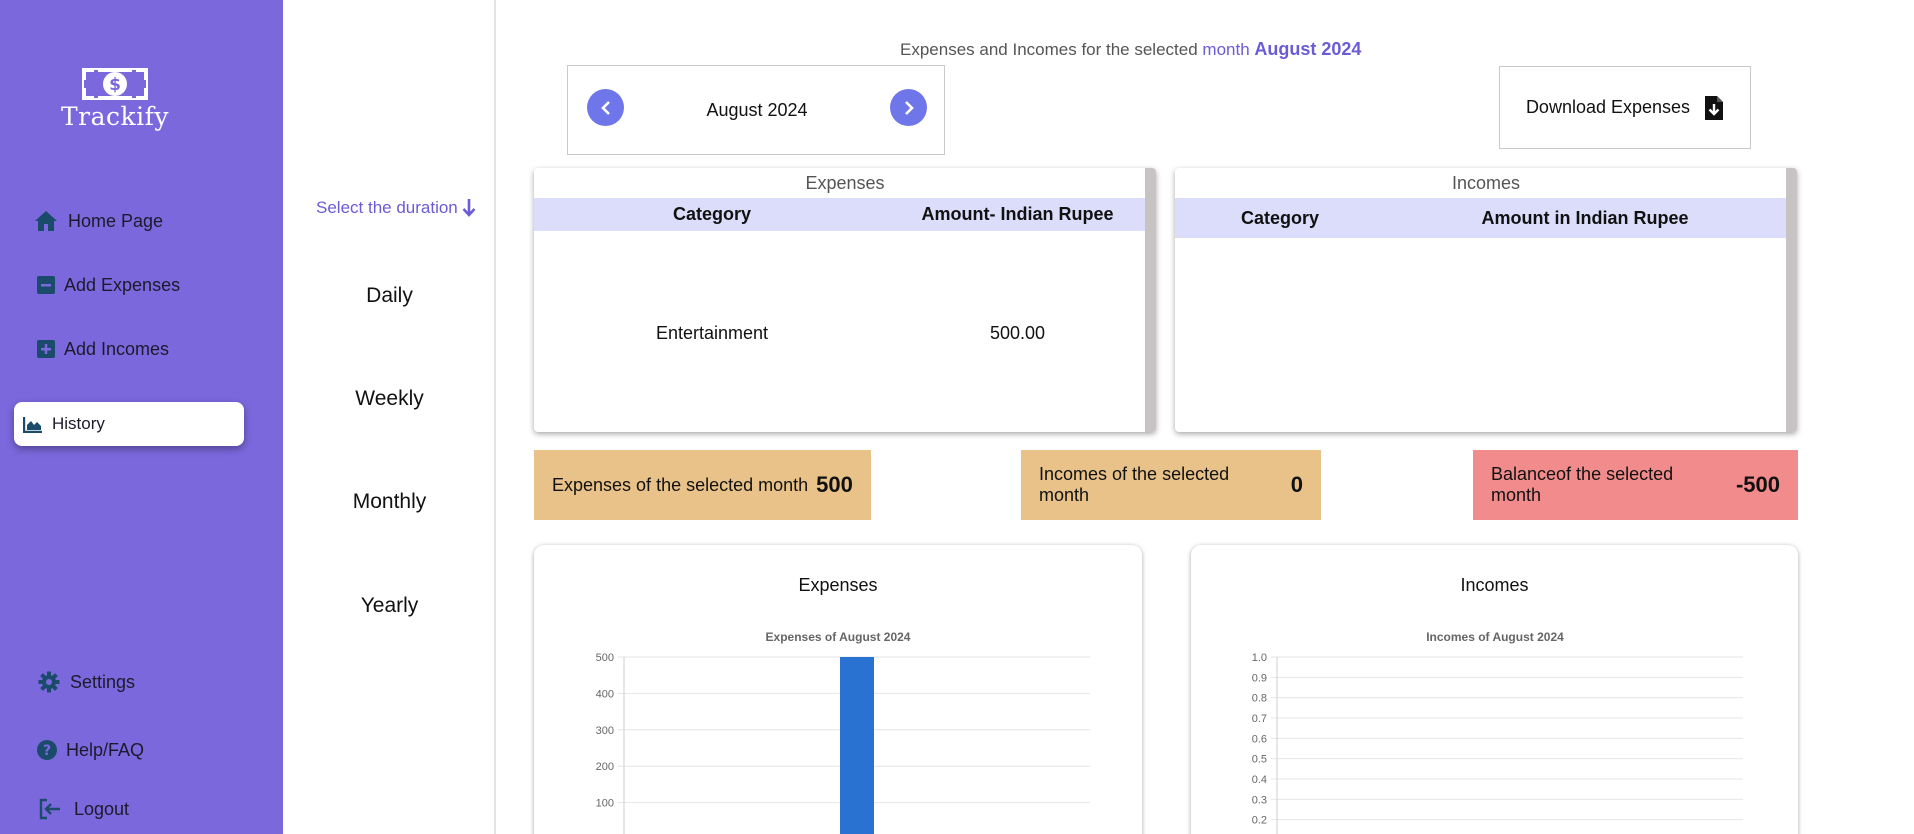  I want to click on duration-monthly: Monthly, so click(389, 502).